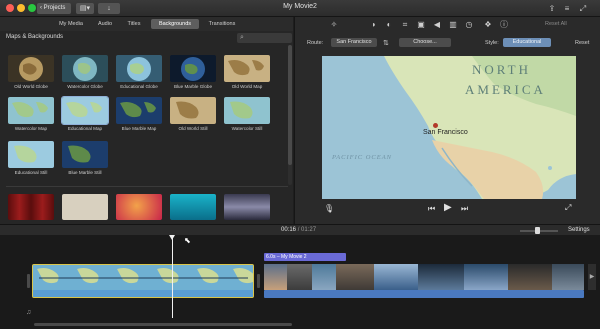  What do you see at coordinates (556, 24) in the screenshot?
I see `reset-all-button: Reset All` at bounding box center [556, 24].